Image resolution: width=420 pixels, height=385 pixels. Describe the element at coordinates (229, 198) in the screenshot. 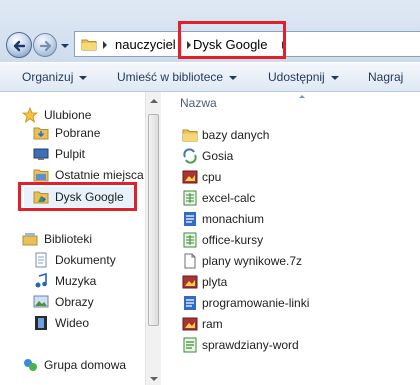

I see `file-name: excel-calc` at that location.